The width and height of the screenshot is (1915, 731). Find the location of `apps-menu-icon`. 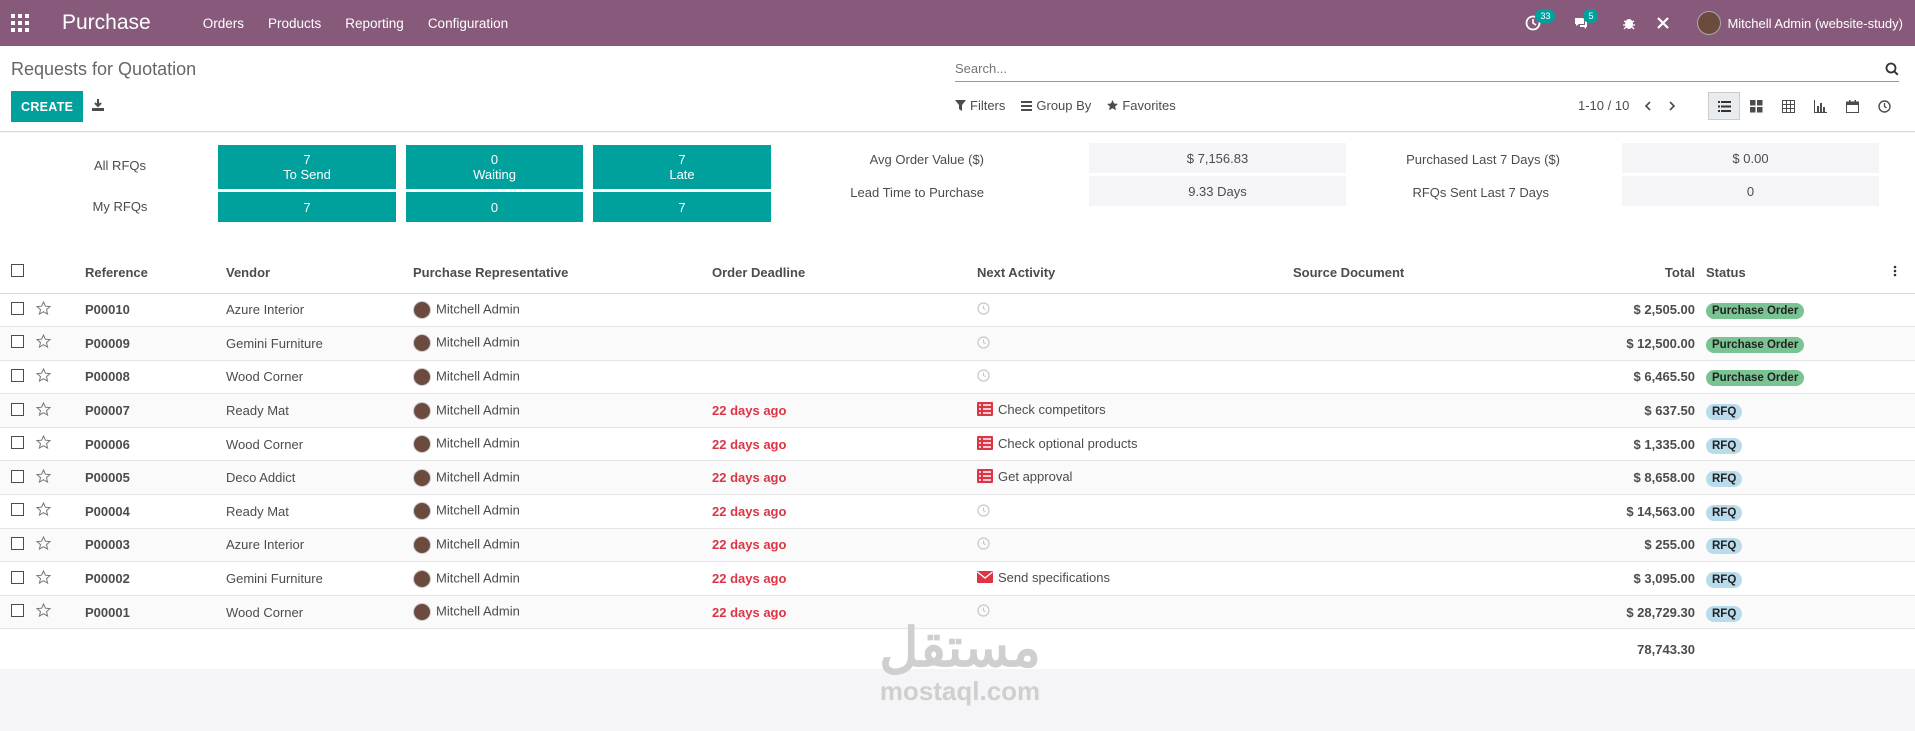

apps-menu-icon is located at coordinates (20, 23).